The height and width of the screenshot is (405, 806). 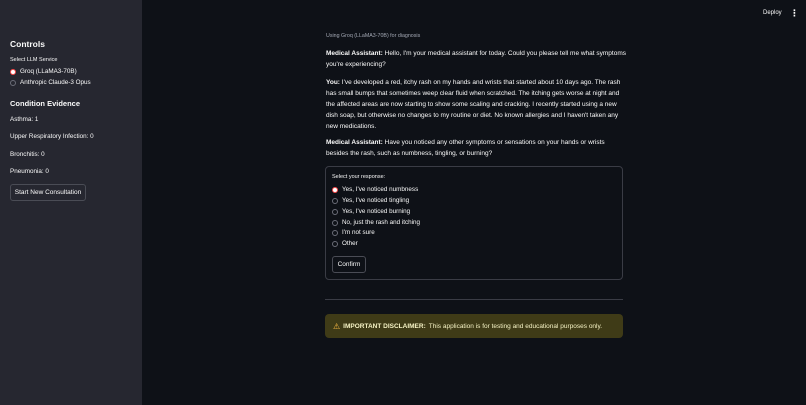 I want to click on response-option: Yes, I've noticed tingling, so click(x=370, y=200).